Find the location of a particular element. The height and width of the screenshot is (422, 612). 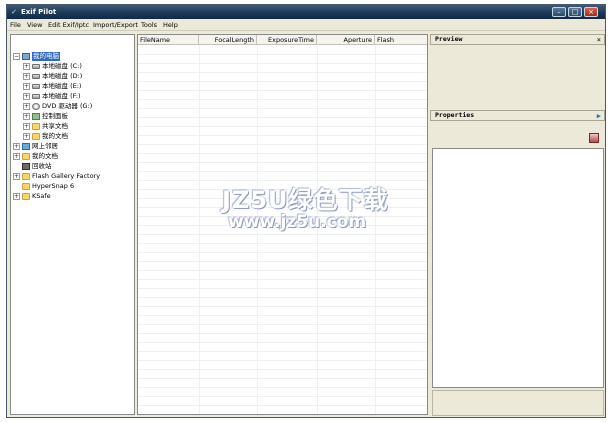

preview-header: Preview × is located at coordinates (517, 39).